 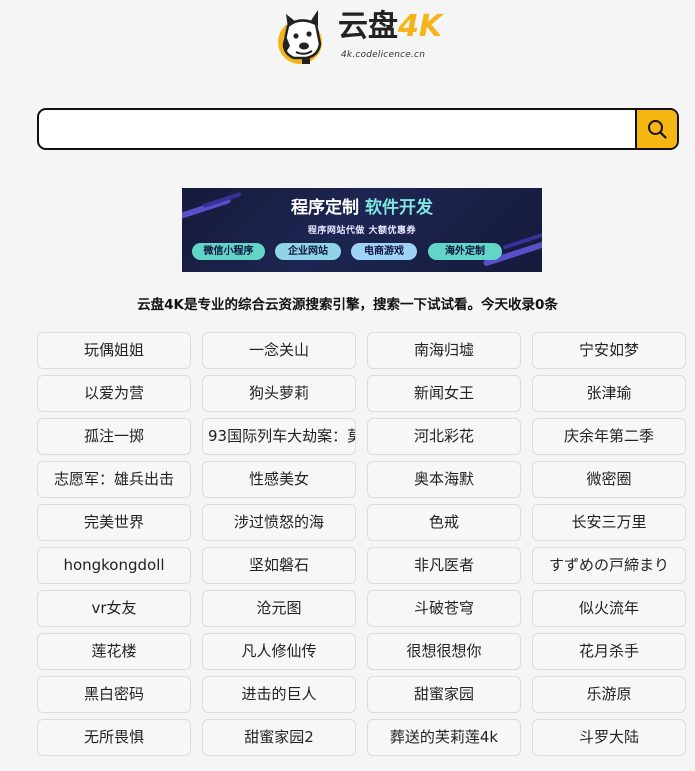 What do you see at coordinates (465, 251) in the screenshot?
I see `banner-pill: 海外定制` at bounding box center [465, 251].